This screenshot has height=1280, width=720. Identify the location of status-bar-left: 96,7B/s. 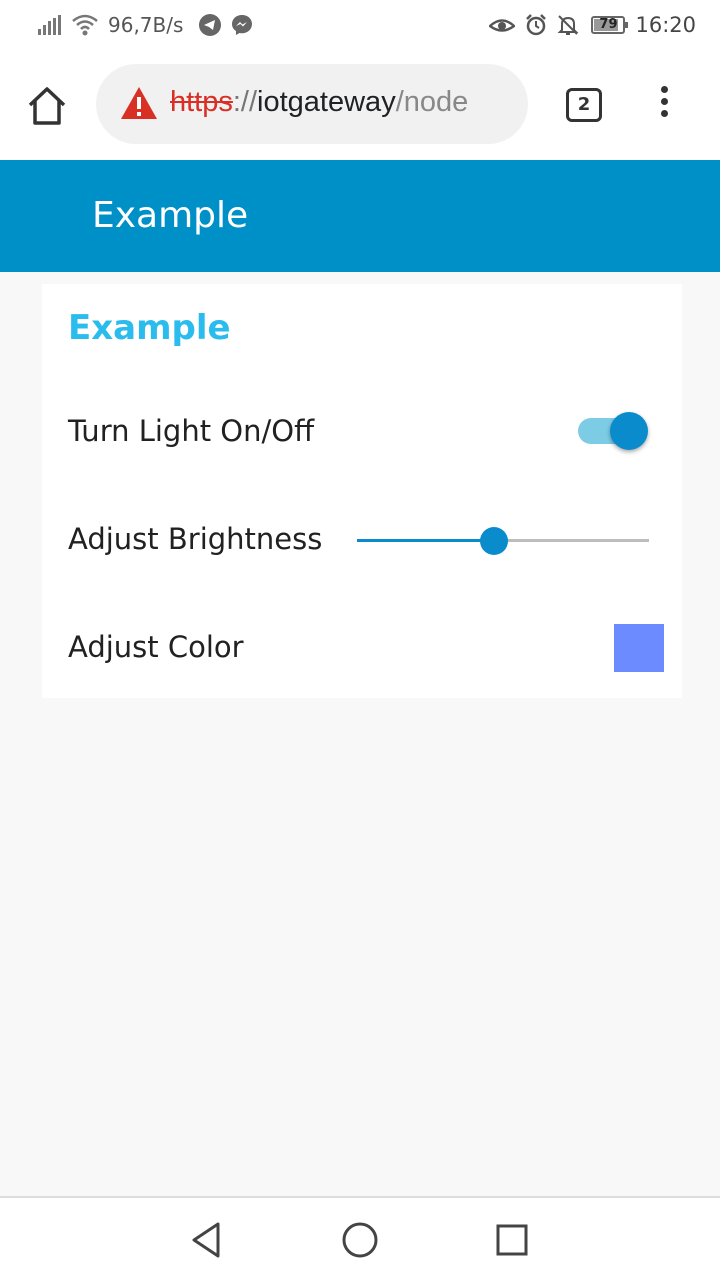
(150, 25).